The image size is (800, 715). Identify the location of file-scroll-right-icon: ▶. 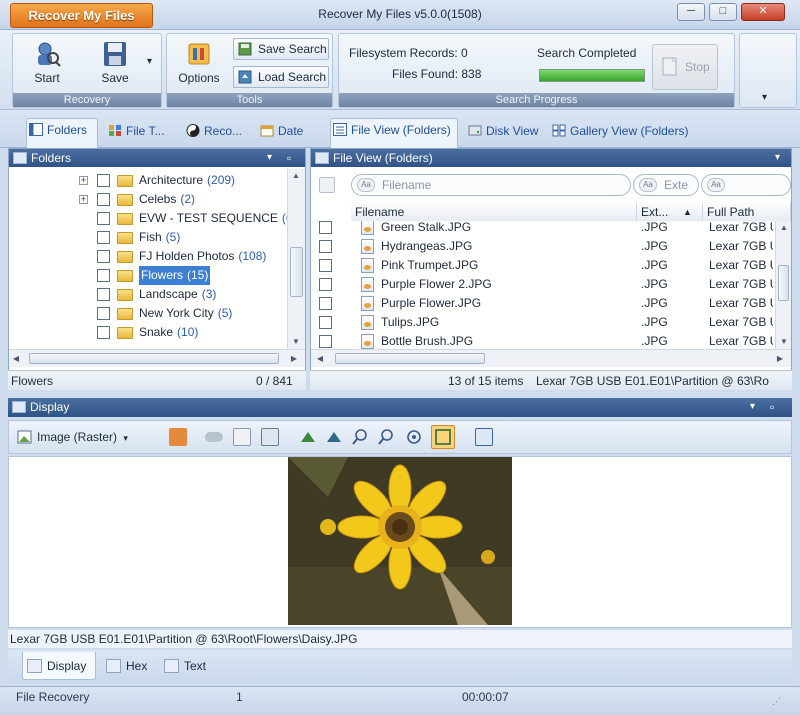
(780, 358).